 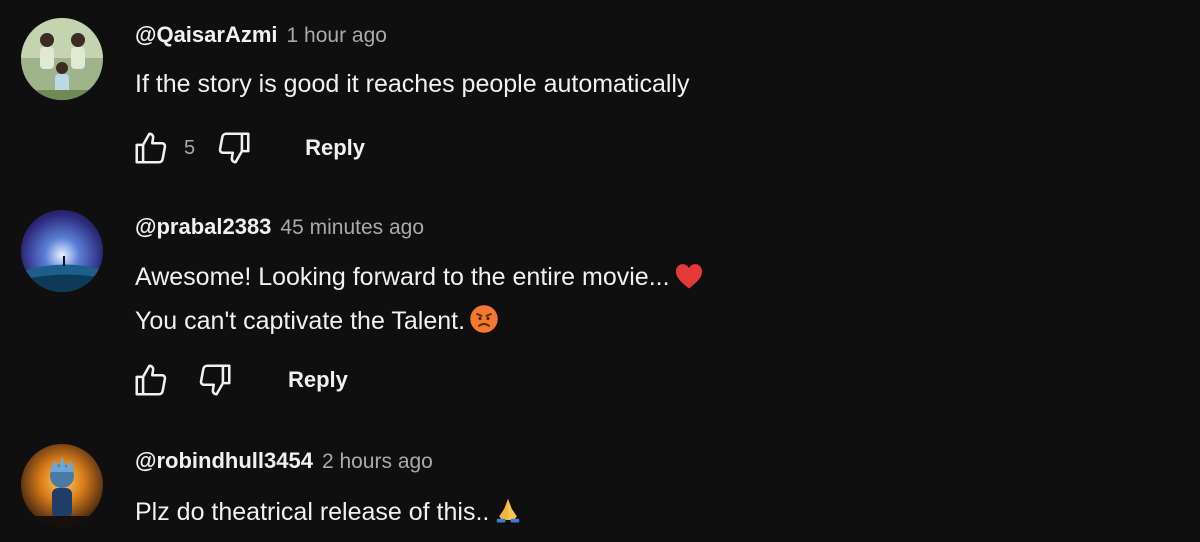 What do you see at coordinates (508, 513) in the screenshot?
I see `folded-hands-emoji` at bounding box center [508, 513].